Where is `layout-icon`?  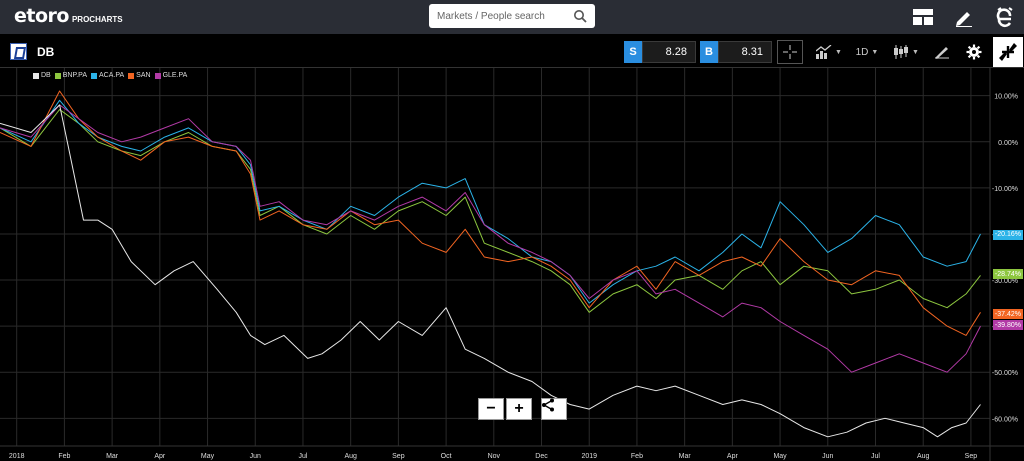 layout-icon is located at coordinates (923, 17).